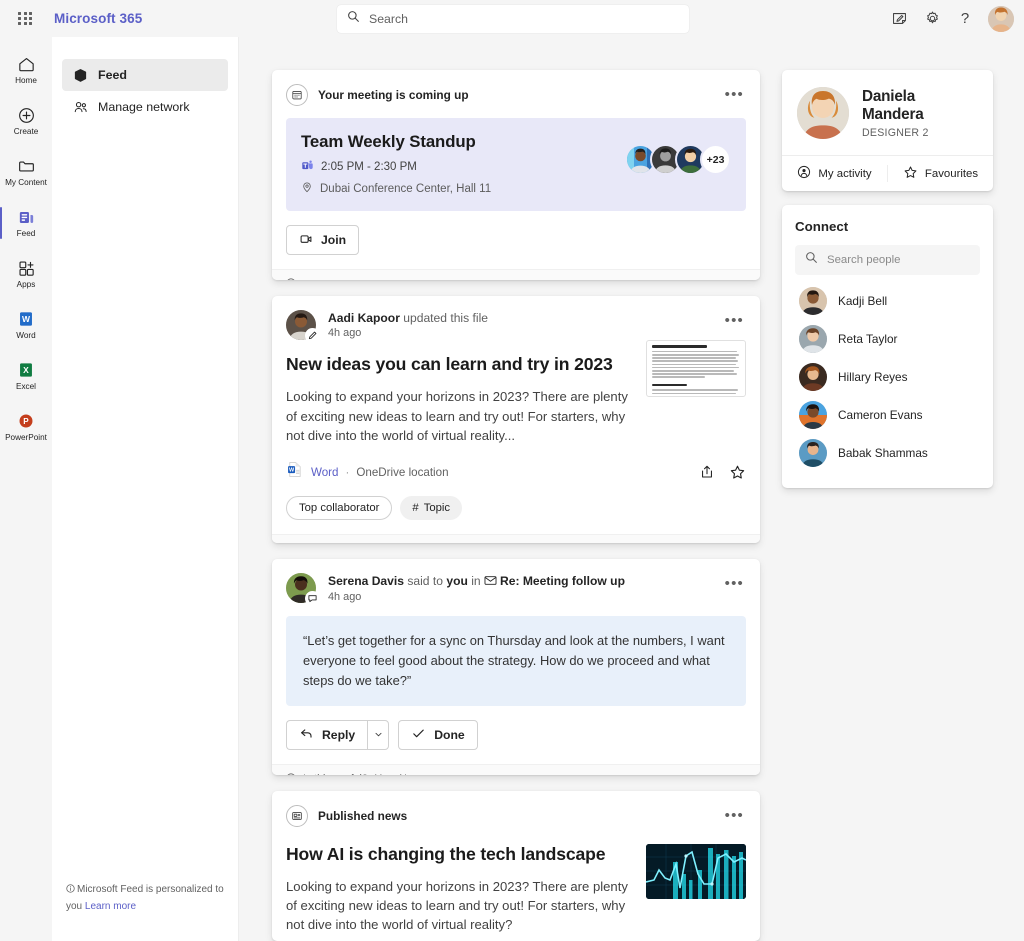  What do you see at coordinates (834, 173) in the screenshot?
I see `my-activity-button: My activity` at bounding box center [834, 173].